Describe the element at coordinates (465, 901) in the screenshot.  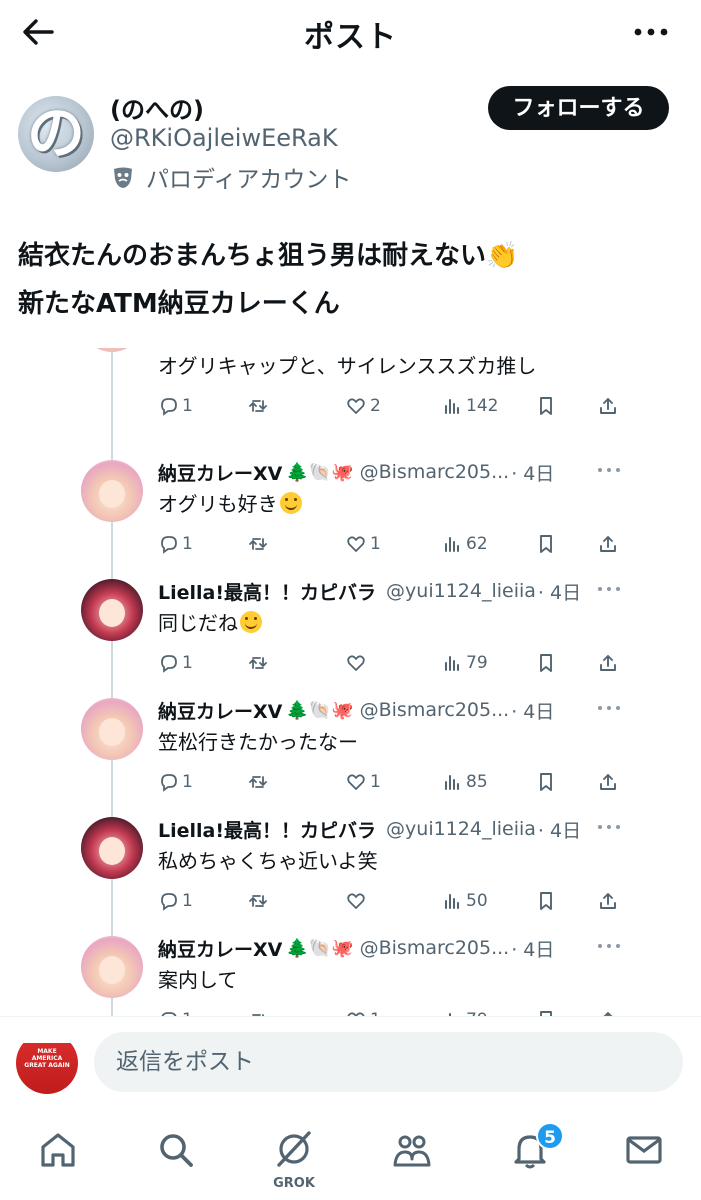
I see `views-action: 50` at that location.